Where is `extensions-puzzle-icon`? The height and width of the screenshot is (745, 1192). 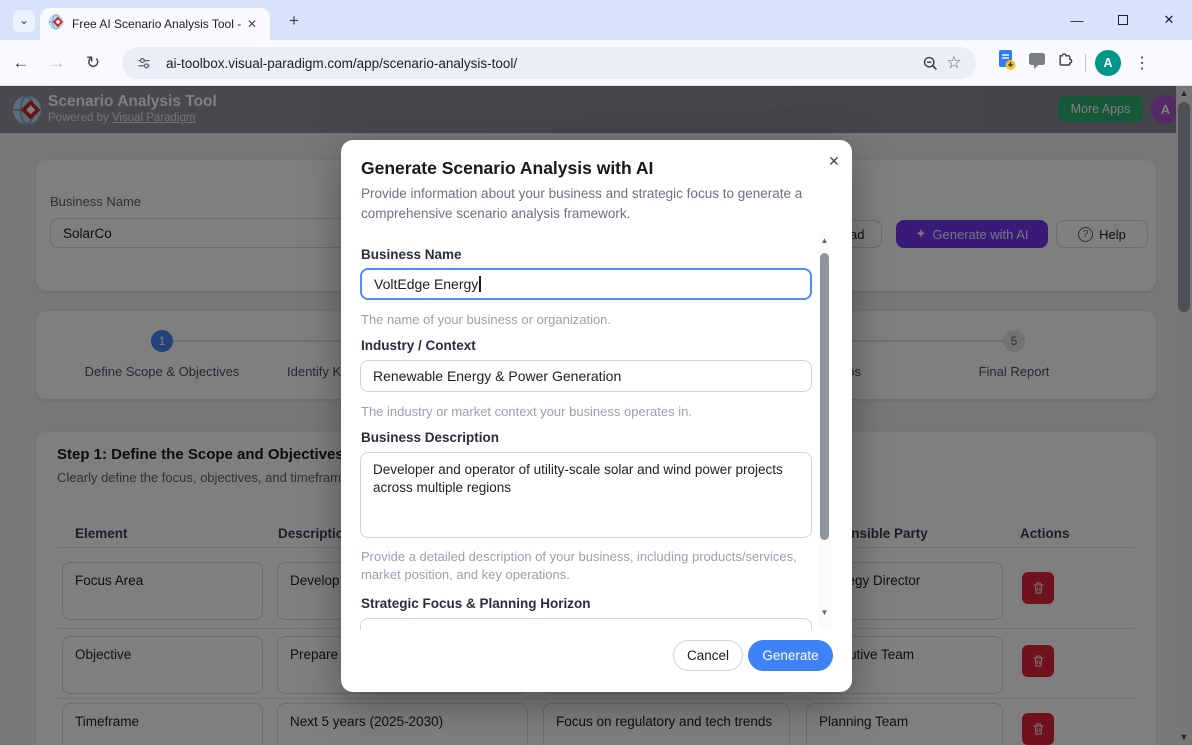 extensions-puzzle-icon is located at coordinates (1066, 62).